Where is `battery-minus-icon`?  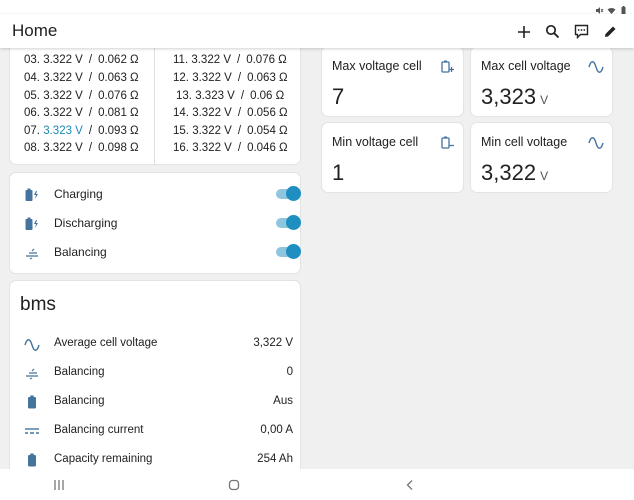 battery-minus-icon is located at coordinates (447, 142).